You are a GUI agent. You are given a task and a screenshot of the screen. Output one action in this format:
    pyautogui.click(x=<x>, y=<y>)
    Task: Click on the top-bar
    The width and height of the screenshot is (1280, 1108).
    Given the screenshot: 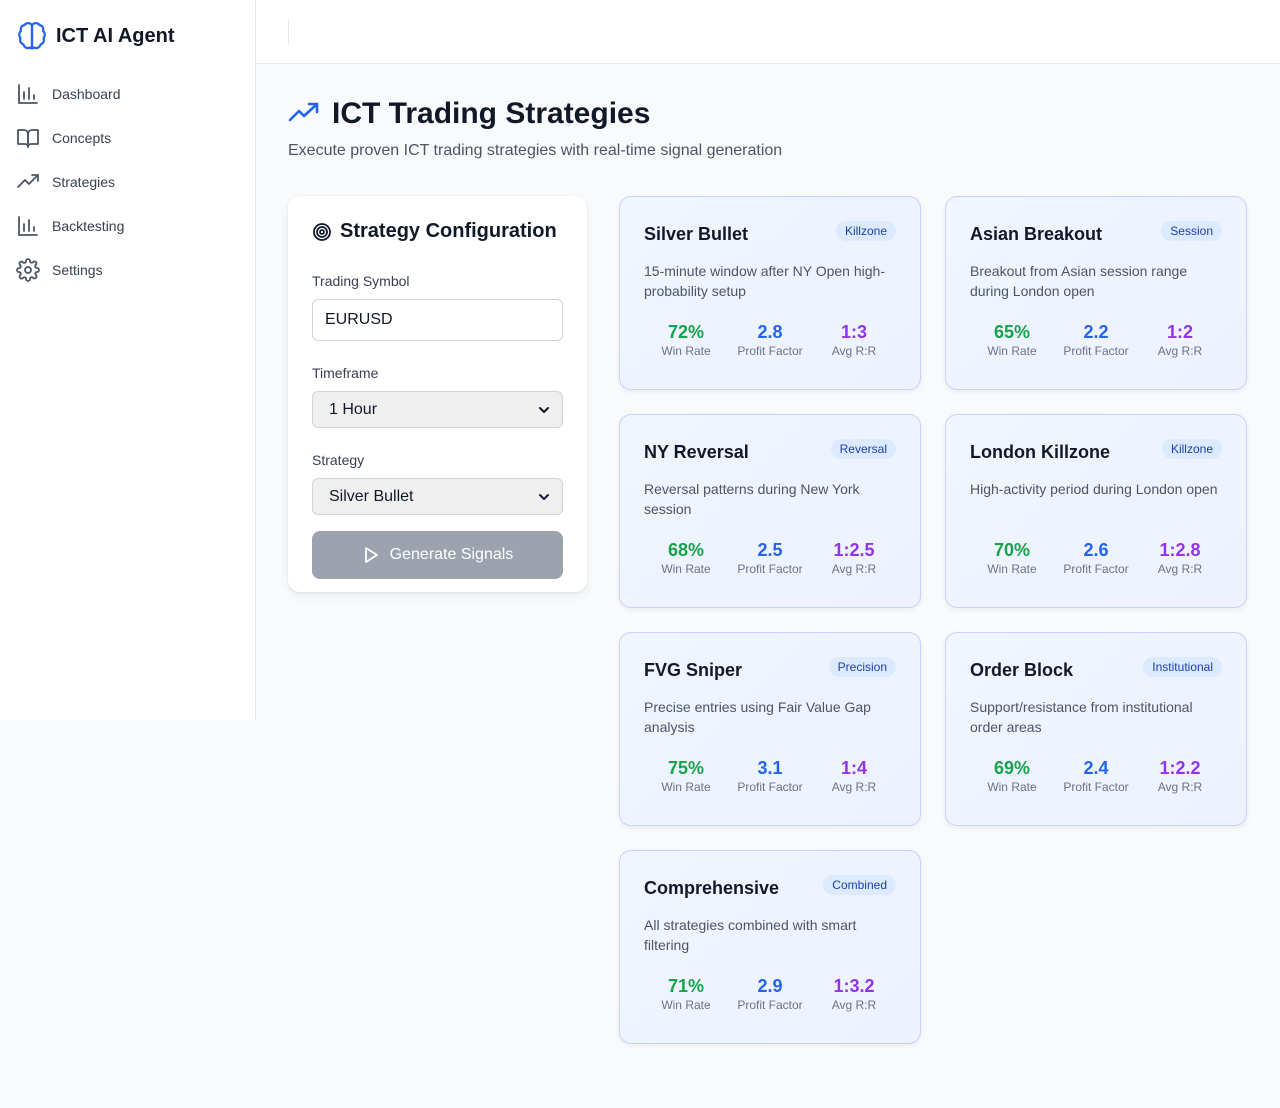 What is the action you would take?
    pyautogui.click(x=768, y=32)
    